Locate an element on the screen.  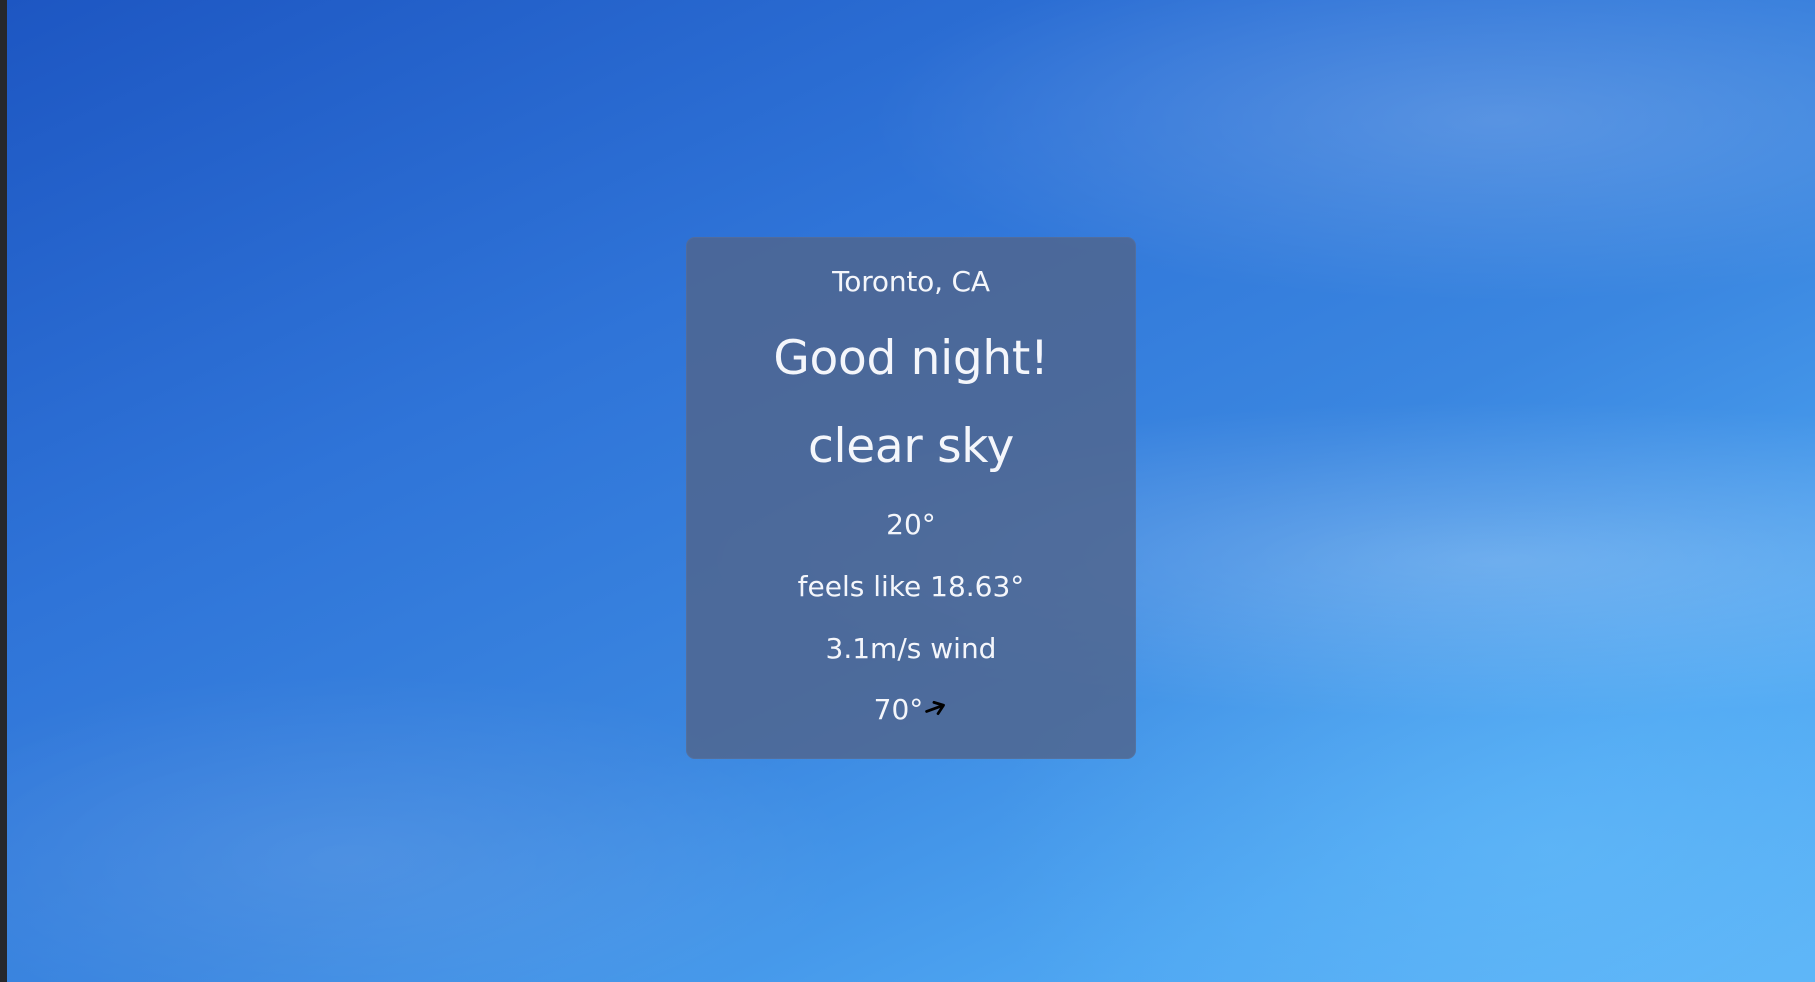
window-edge is located at coordinates (3, 491).